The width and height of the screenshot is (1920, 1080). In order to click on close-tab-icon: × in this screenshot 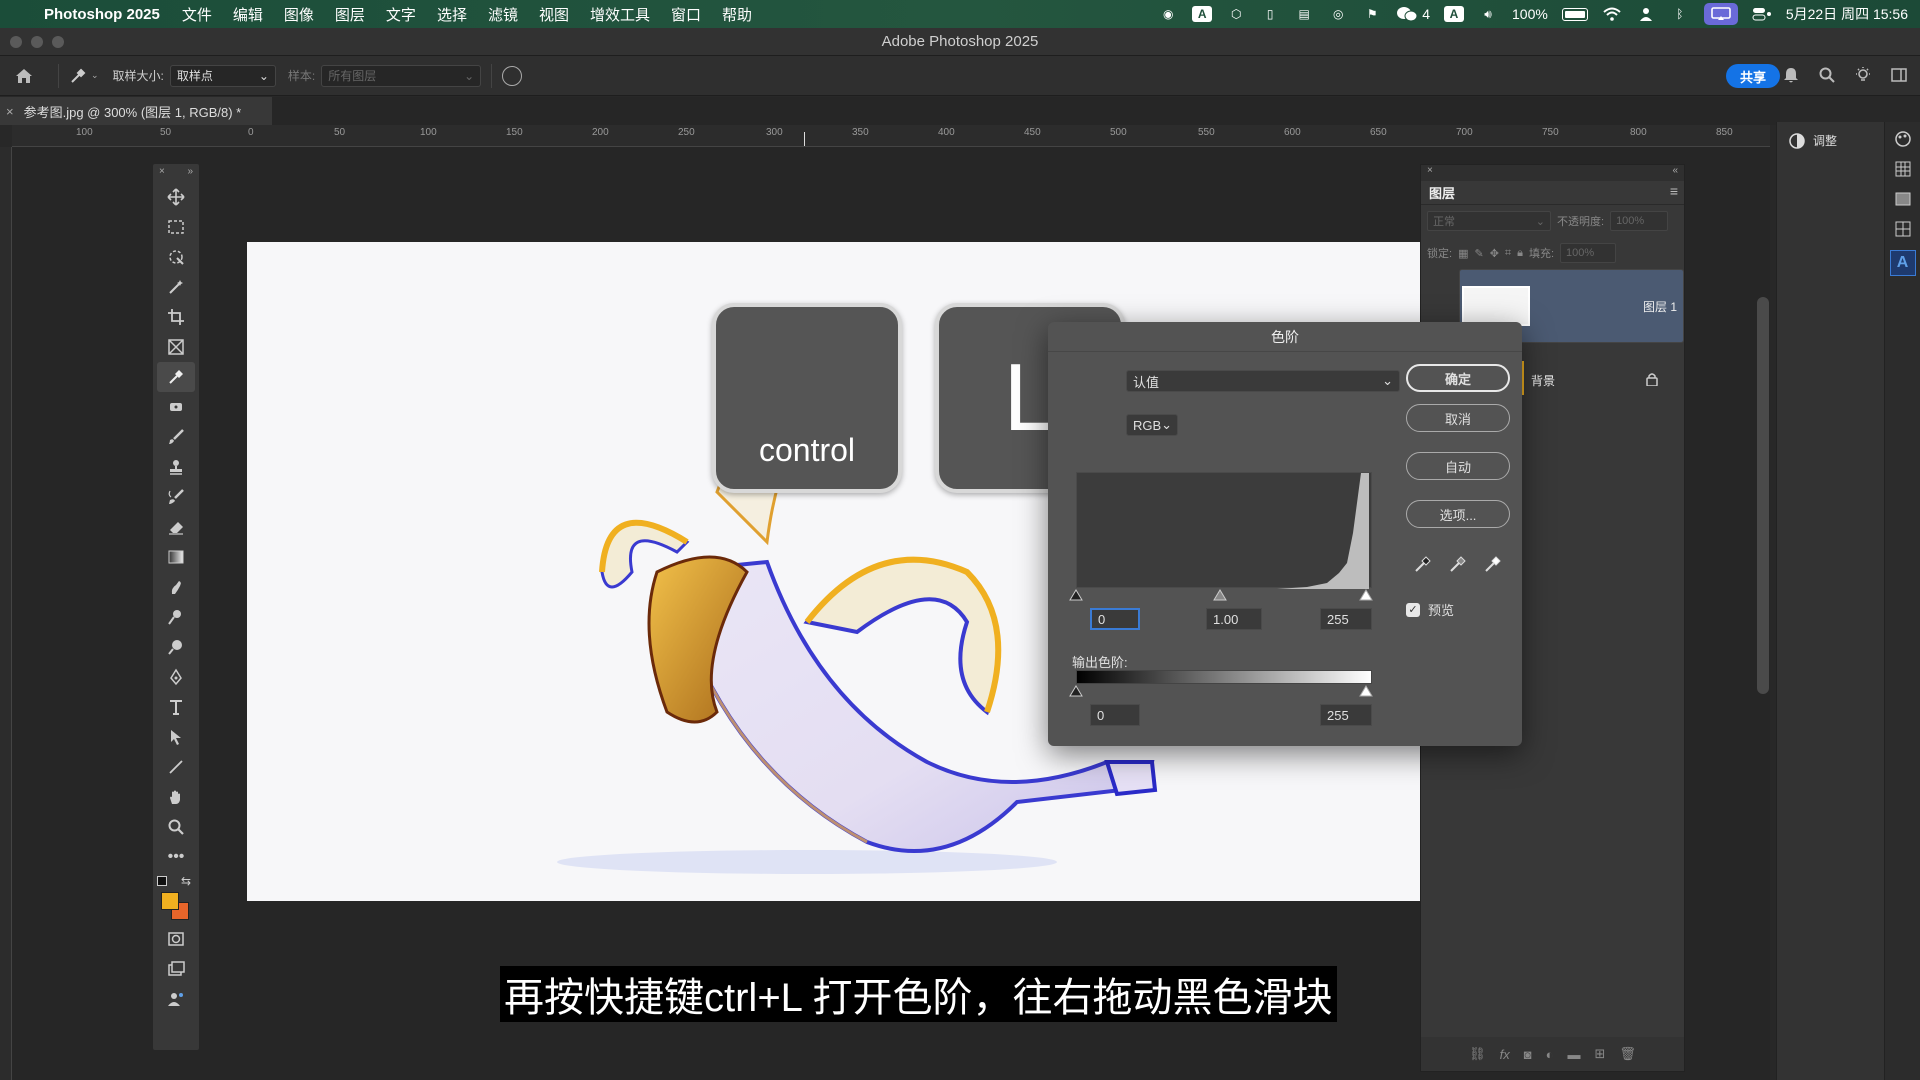, I will do `click(10, 111)`.